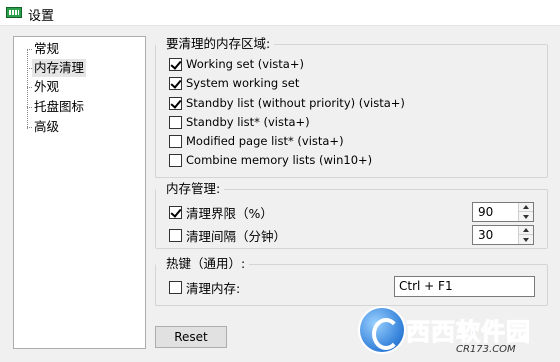 The image size is (560, 362). What do you see at coordinates (279, 160) in the screenshot?
I see `checkbox-label: Combine memory lists (win10+)` at bounding box center [279, 160].